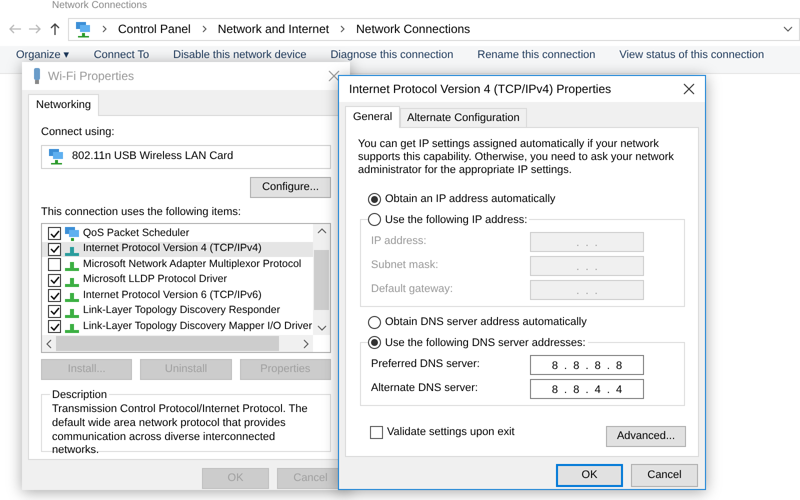 The image size is (800, 500). Describe the element at coordinates (451, 432) in the screenshot. I see `checkbox-label: Validate settings upon exit` at that location.